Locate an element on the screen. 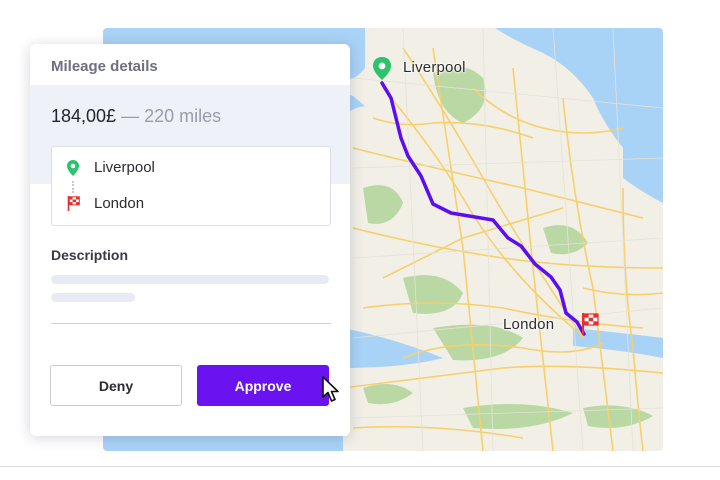 The width and height of the screenshot is (720, 480). route-summary: Liverpool London is located at coordinates (191, 186).